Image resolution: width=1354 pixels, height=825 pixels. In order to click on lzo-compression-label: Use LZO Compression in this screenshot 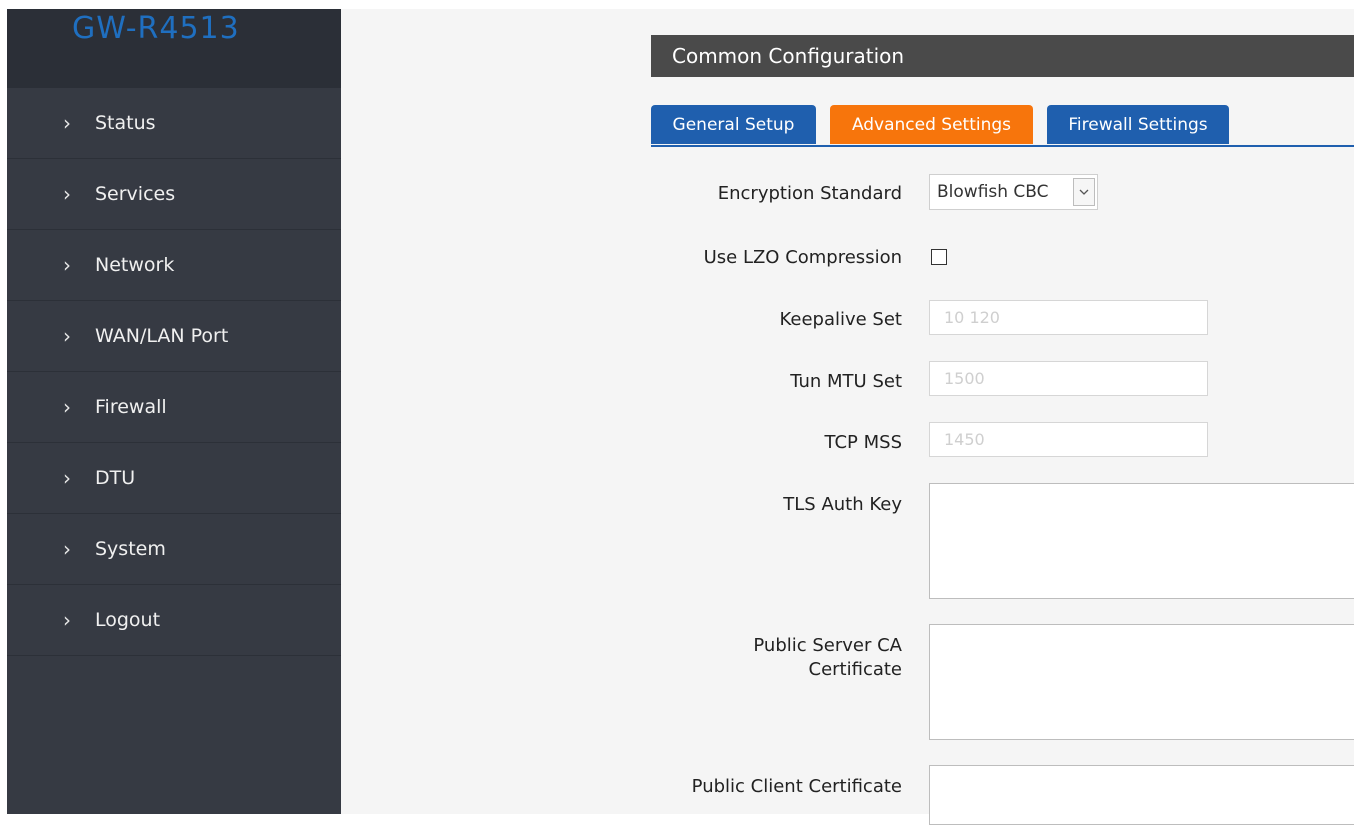, I will do `click(802, 257)`.